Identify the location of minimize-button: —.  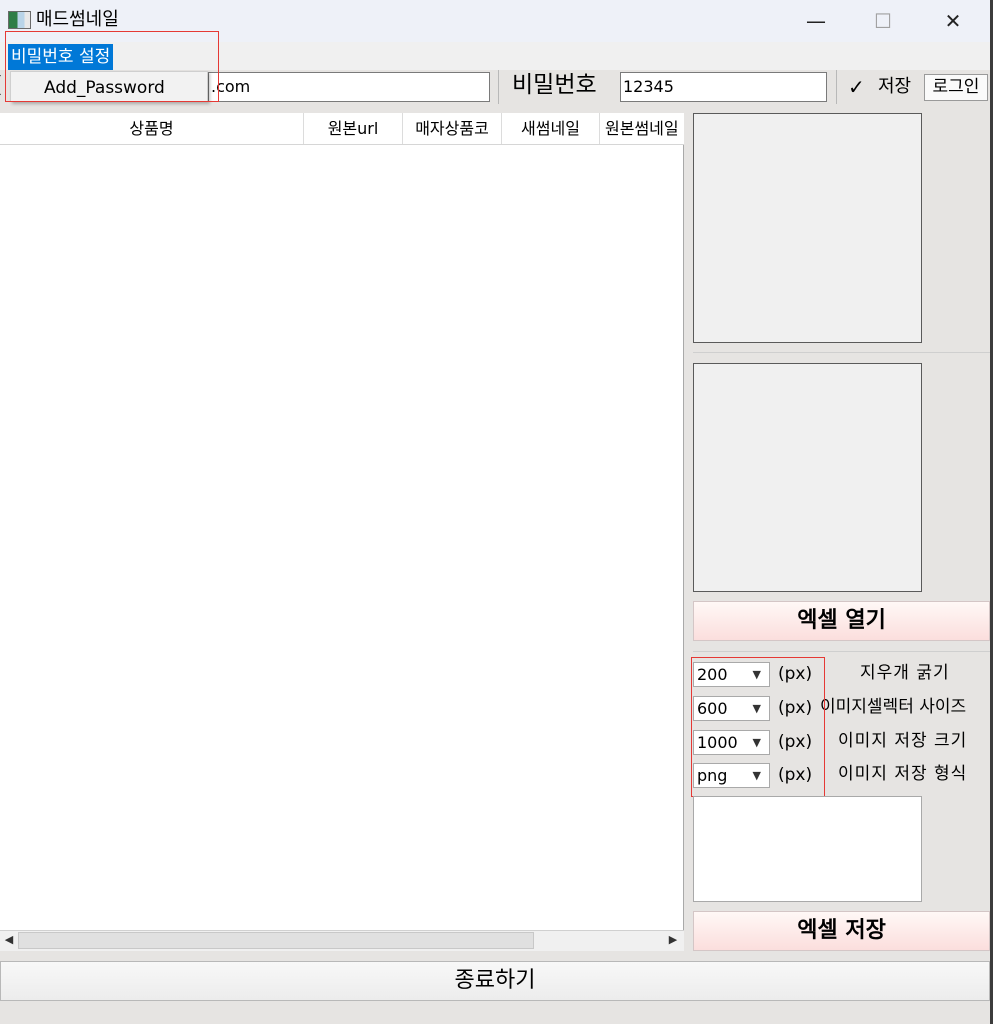
(816, 21).